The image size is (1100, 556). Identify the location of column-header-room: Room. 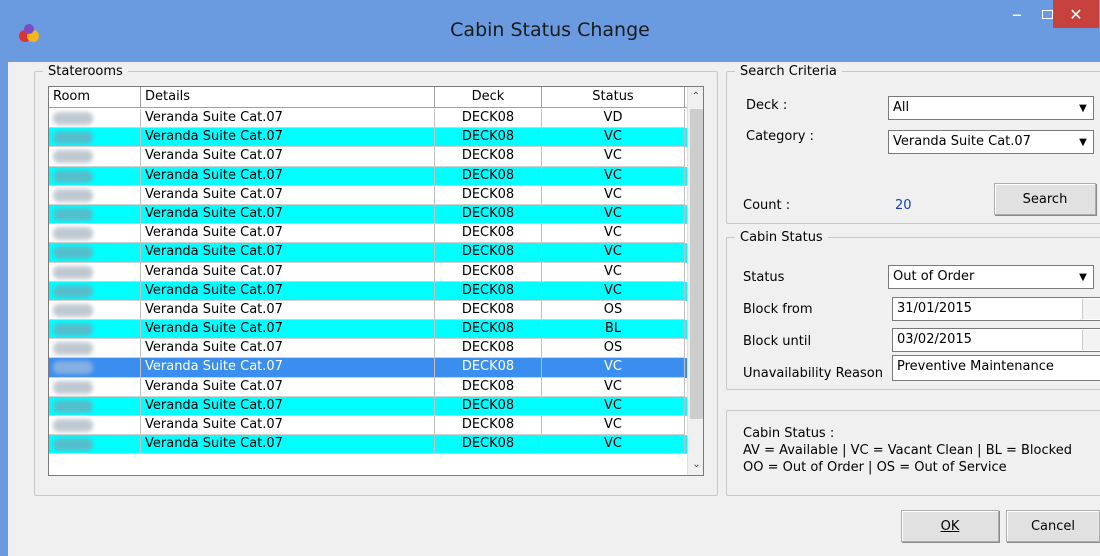
(95, 97).